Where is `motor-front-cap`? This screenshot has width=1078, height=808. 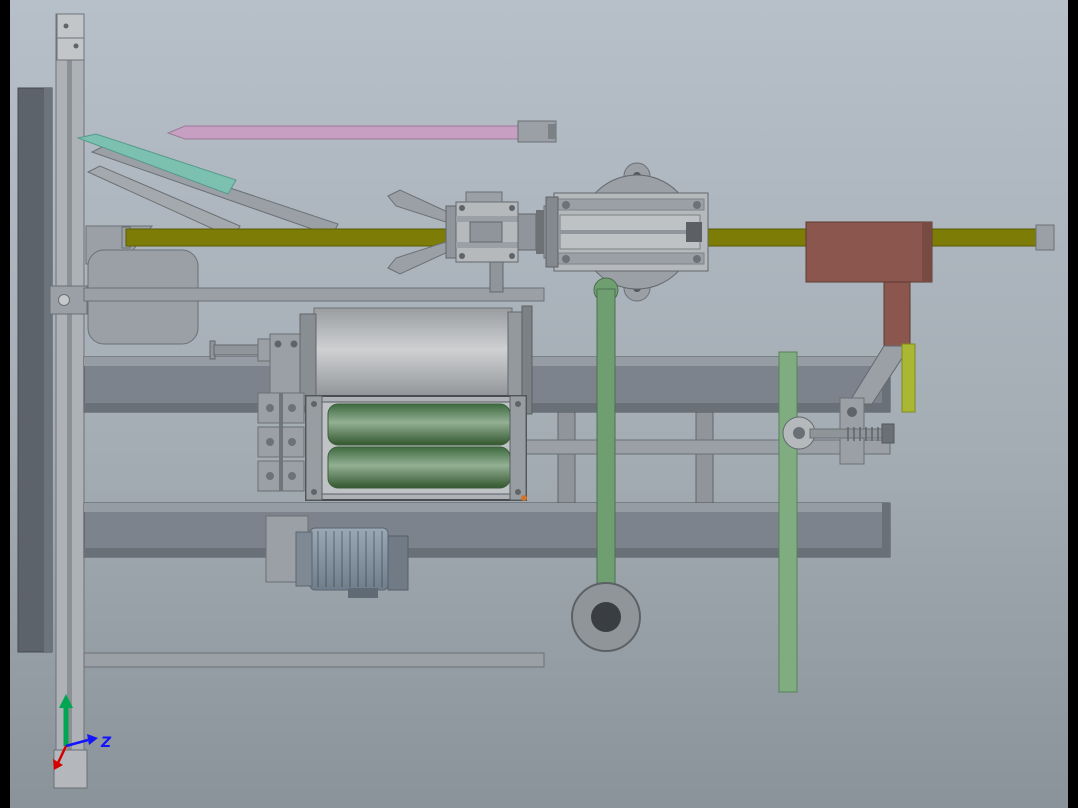
motor-front-cap is located at coordinates (304, 559).